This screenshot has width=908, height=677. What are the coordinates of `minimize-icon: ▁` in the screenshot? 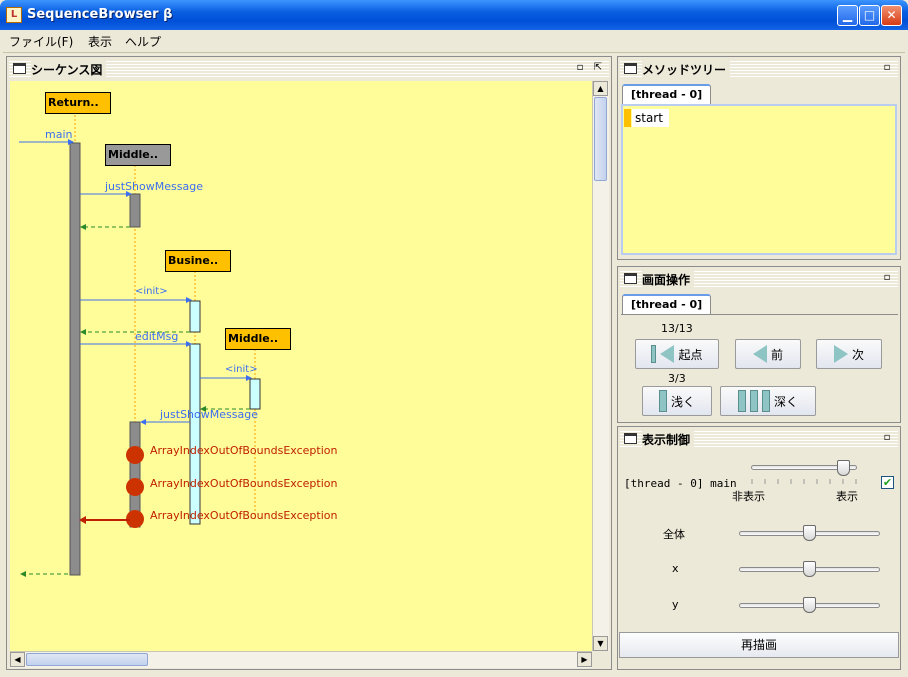 It's located at (847, 15).